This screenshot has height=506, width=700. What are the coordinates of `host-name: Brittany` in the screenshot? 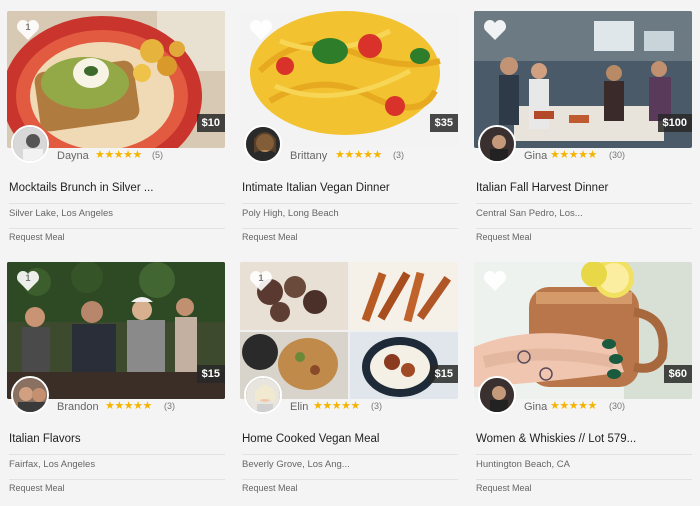 It's located at (308, 156).